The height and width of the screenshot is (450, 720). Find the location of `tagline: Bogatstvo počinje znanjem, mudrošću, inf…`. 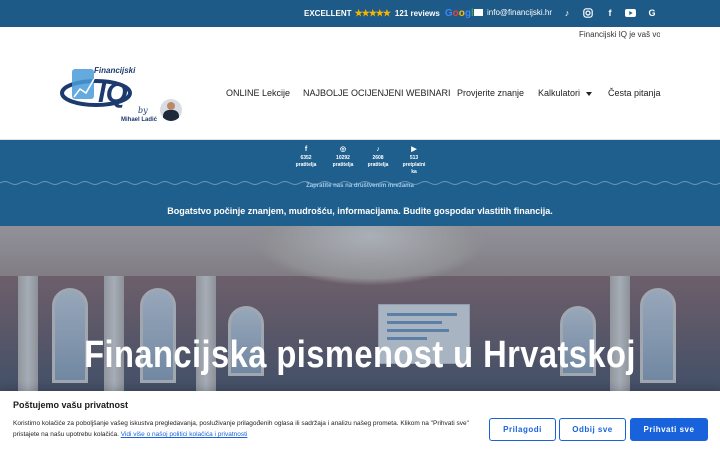

tagline: Bogatstvo počinje znanjem, mudrošću, inf… is located at coordinates (360, 211).